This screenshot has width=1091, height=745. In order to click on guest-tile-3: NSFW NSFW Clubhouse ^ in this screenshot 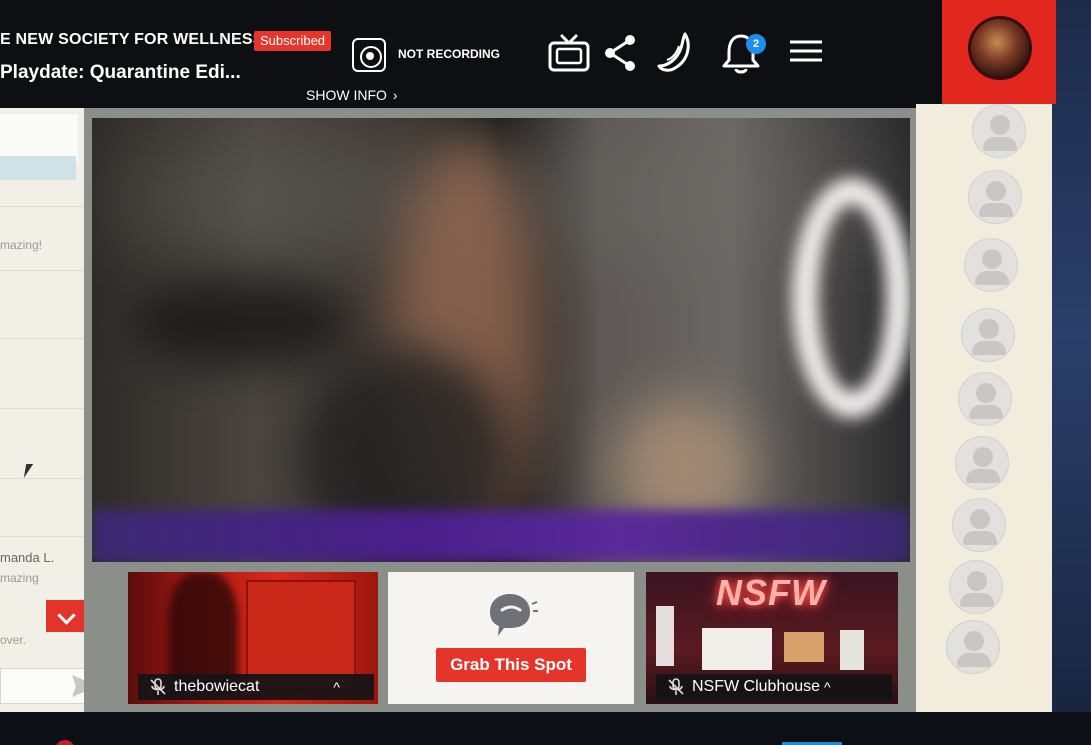, I will do `click(772, 638)`.